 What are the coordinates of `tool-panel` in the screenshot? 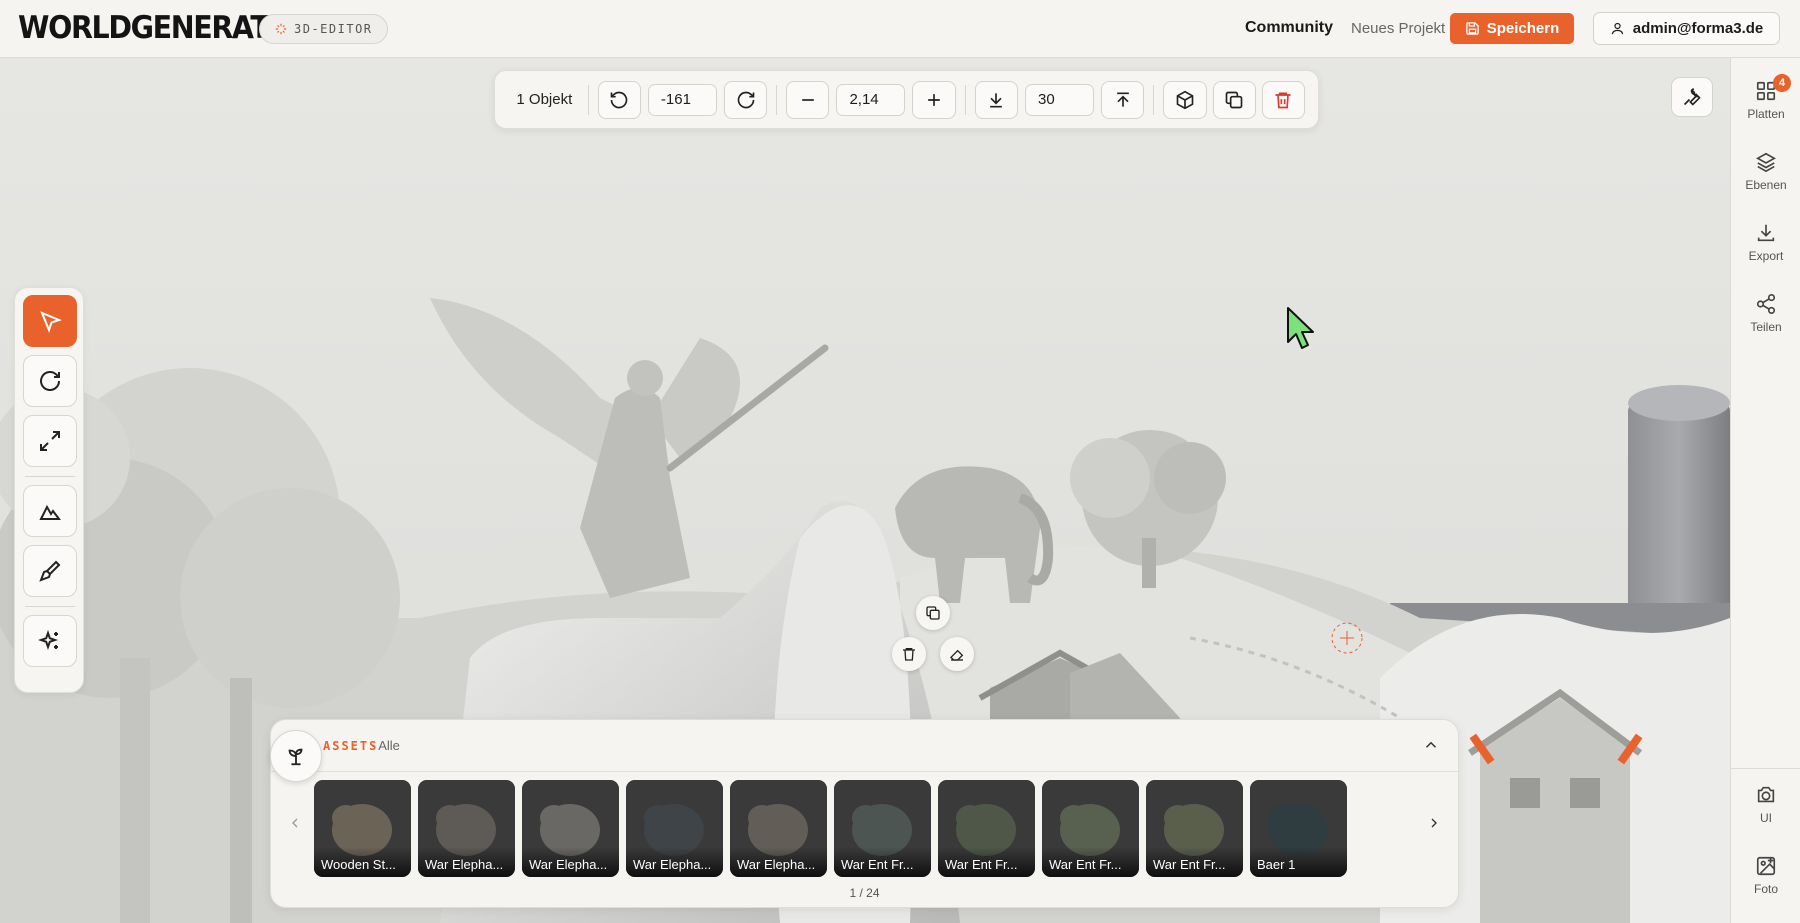 It's located at (49, 490).